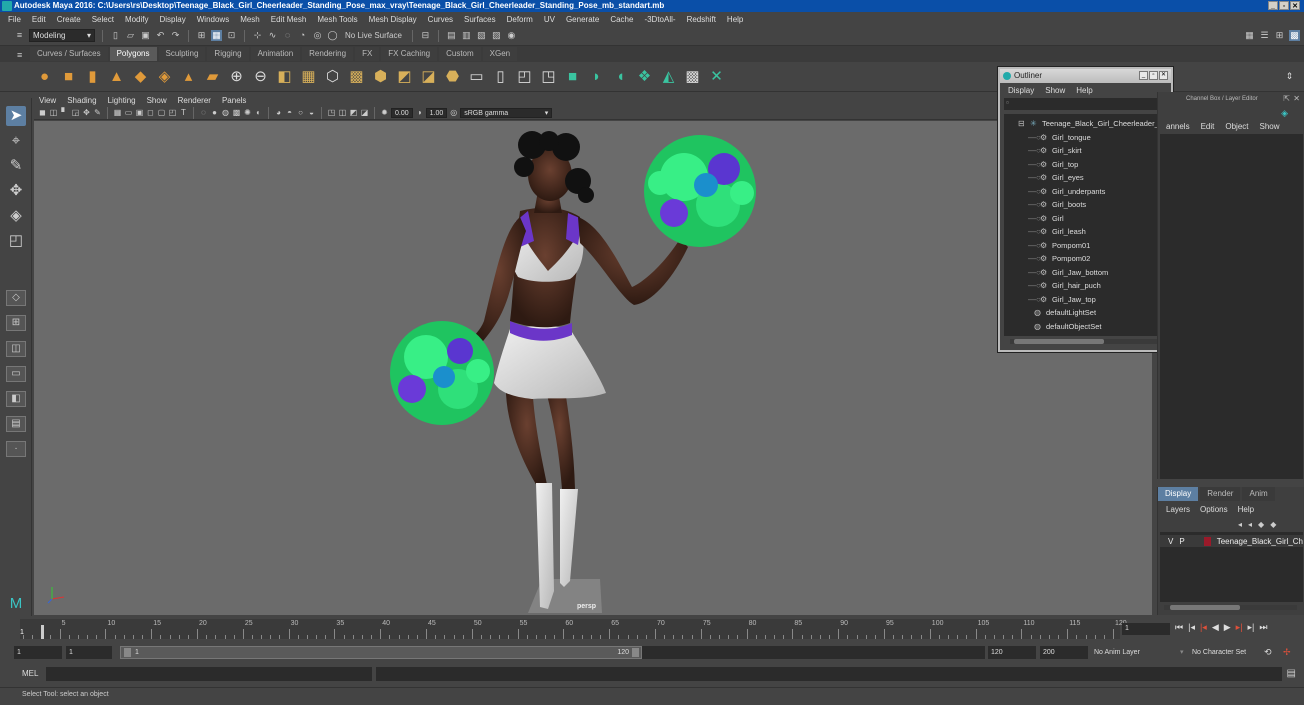  Describe the element at coordinates (1205, 607) in the screenshot. I see `layer-horizontal-scroll-thumb` at that location.